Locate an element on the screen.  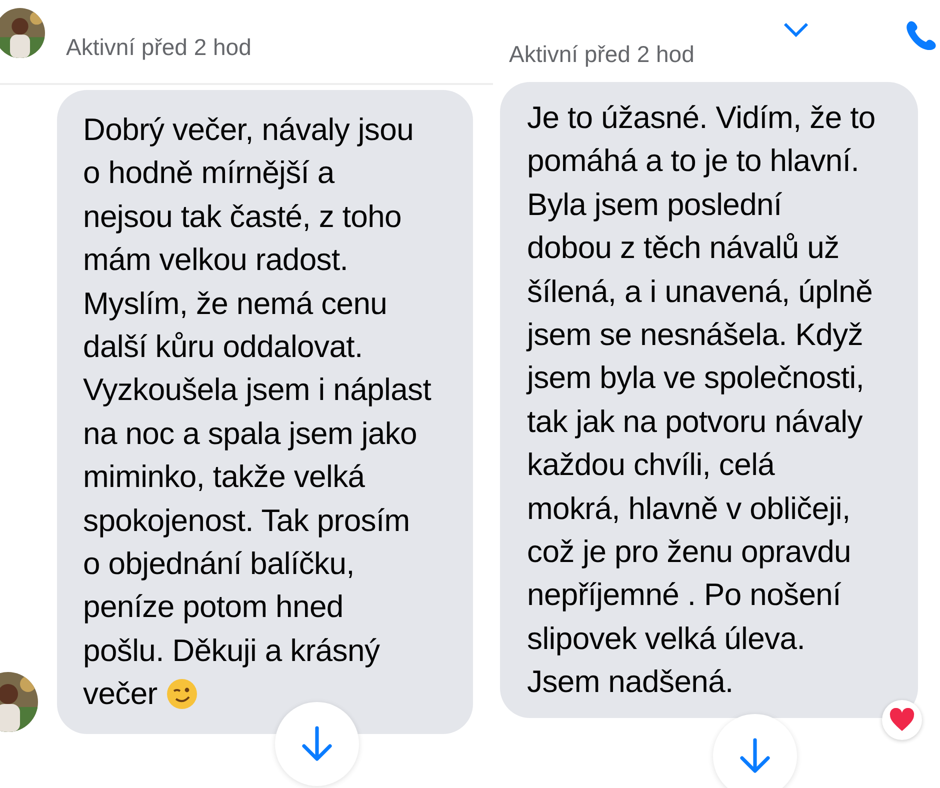
heart-icon is located at coordinates (902, 720).